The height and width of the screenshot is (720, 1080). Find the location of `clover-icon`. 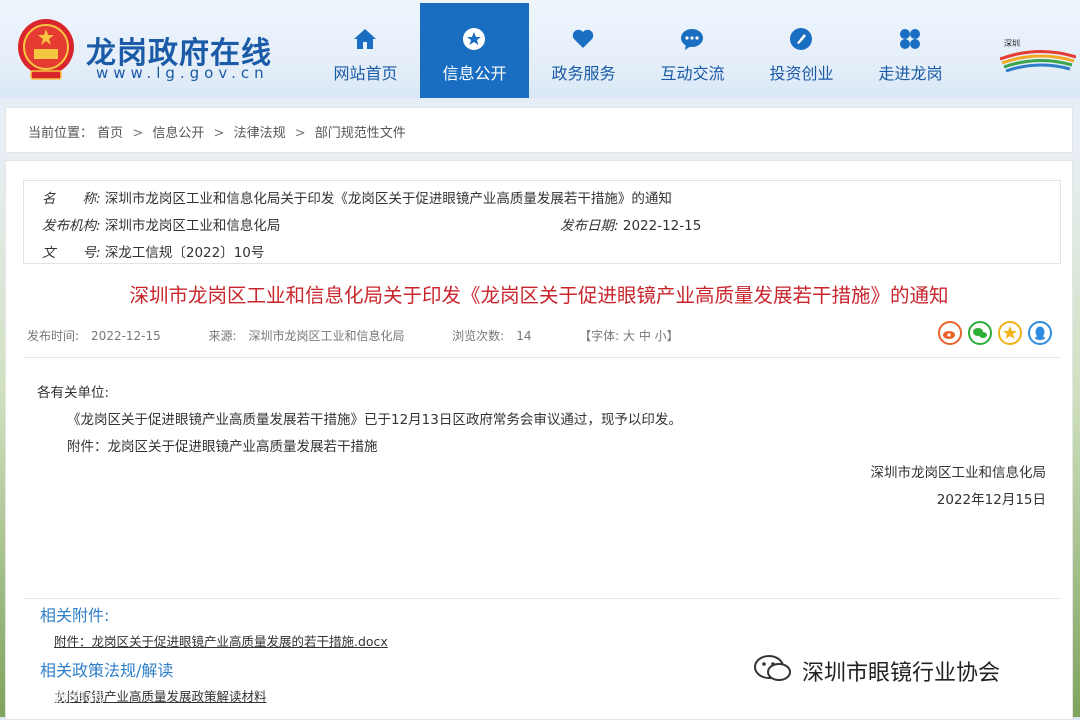

clover-icon is located at coordinates (910, 39).